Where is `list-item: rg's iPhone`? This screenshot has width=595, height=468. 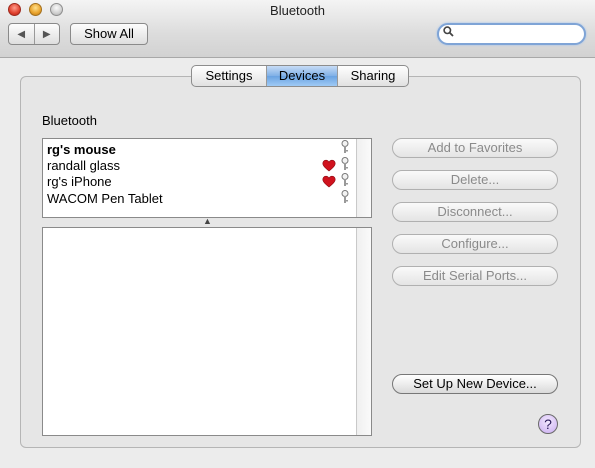
list-item: rg's iPhone is located at coordinates (79, 181).